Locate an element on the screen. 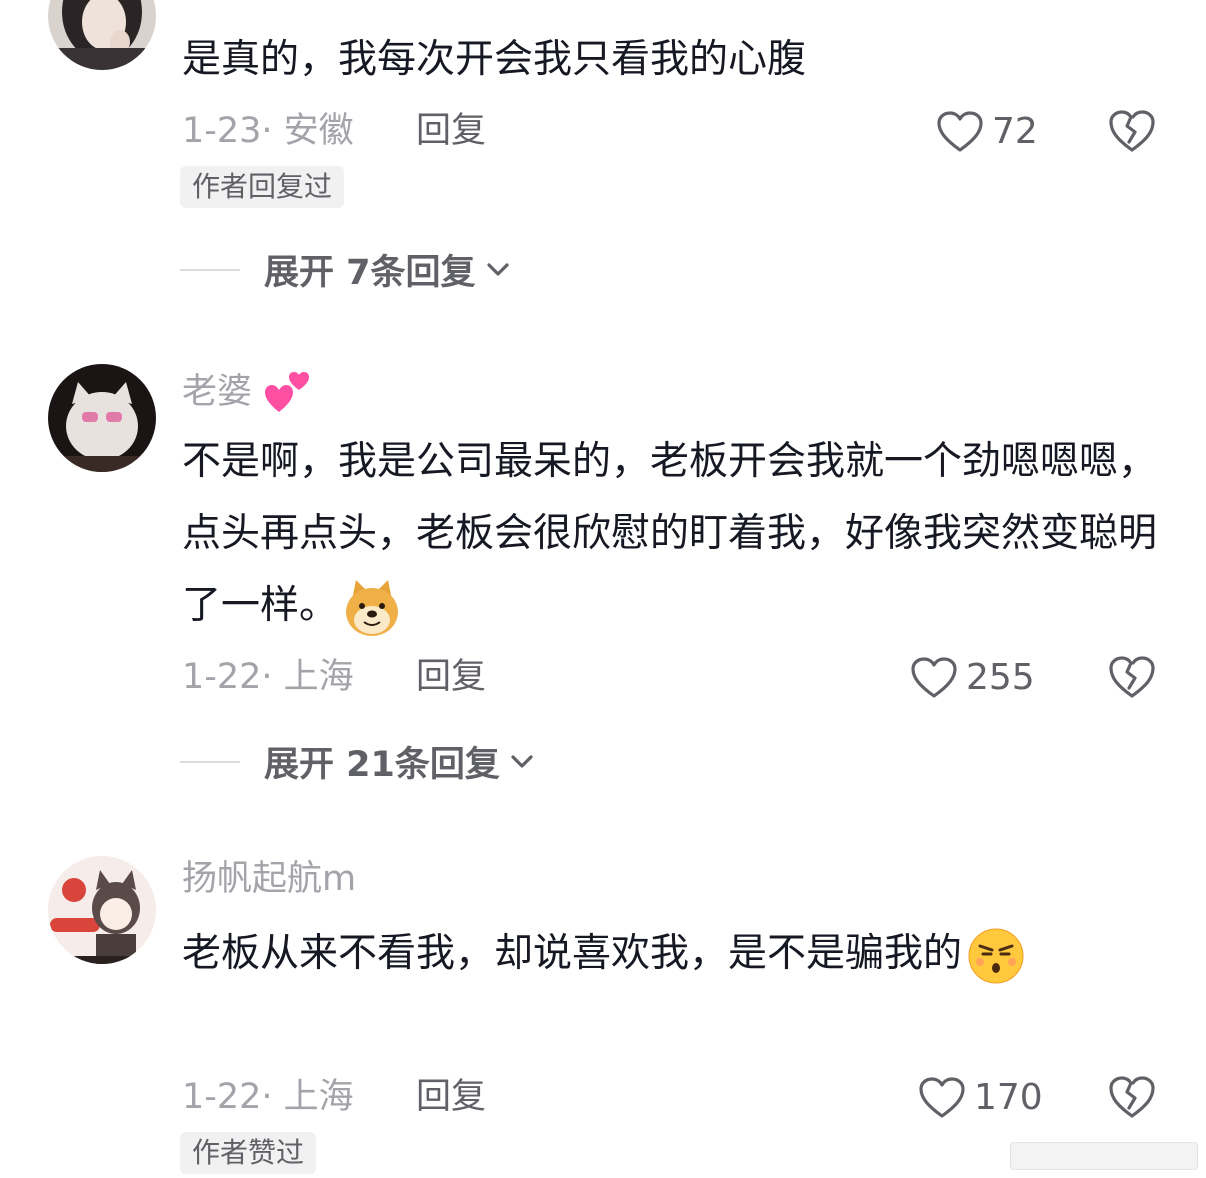 The height and width of the screenshot is (1178, 1206). expand-replies-button: 展开 7条回复 is located at coordinates (345, 269).